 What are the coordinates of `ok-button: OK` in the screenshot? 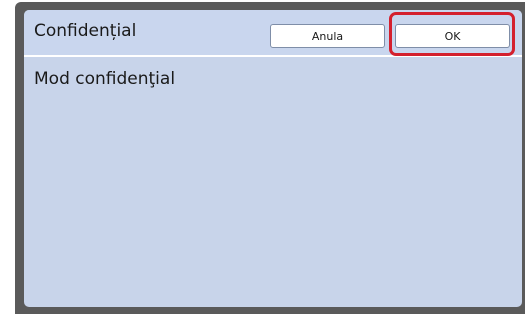 It's located at (452, 36).